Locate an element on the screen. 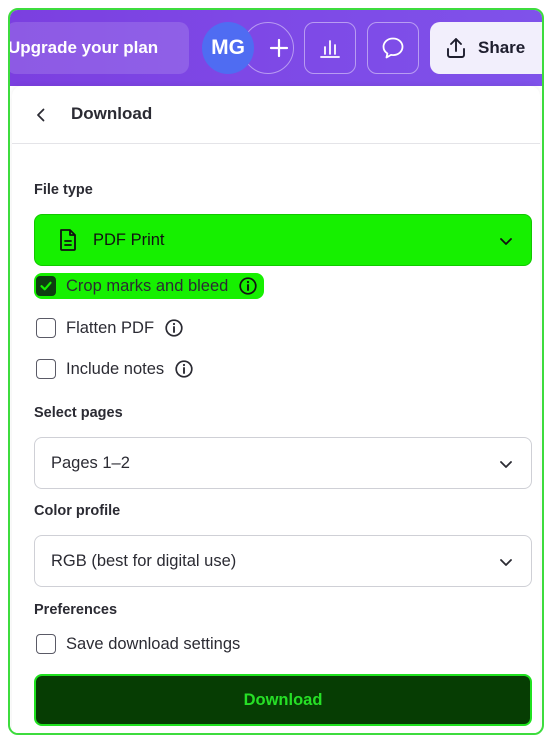 Image resolution: width=551 pixels, height=738 pixels. save-settings-label: Save download settings is located at coordinates (153, 643).